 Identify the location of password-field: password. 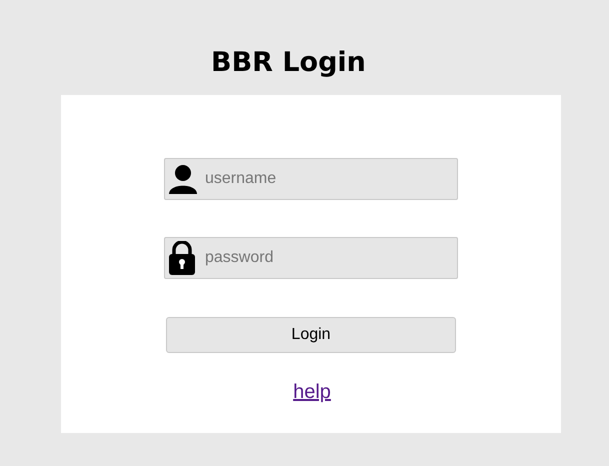
(311, 258).